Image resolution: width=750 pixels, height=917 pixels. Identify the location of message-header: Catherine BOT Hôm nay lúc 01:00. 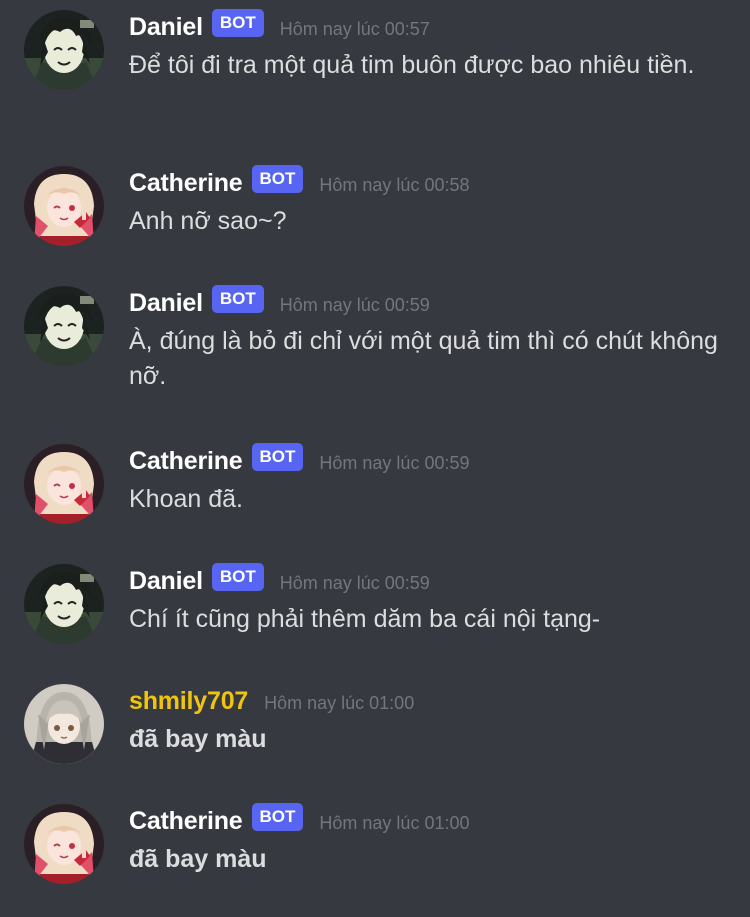
(299, 820).